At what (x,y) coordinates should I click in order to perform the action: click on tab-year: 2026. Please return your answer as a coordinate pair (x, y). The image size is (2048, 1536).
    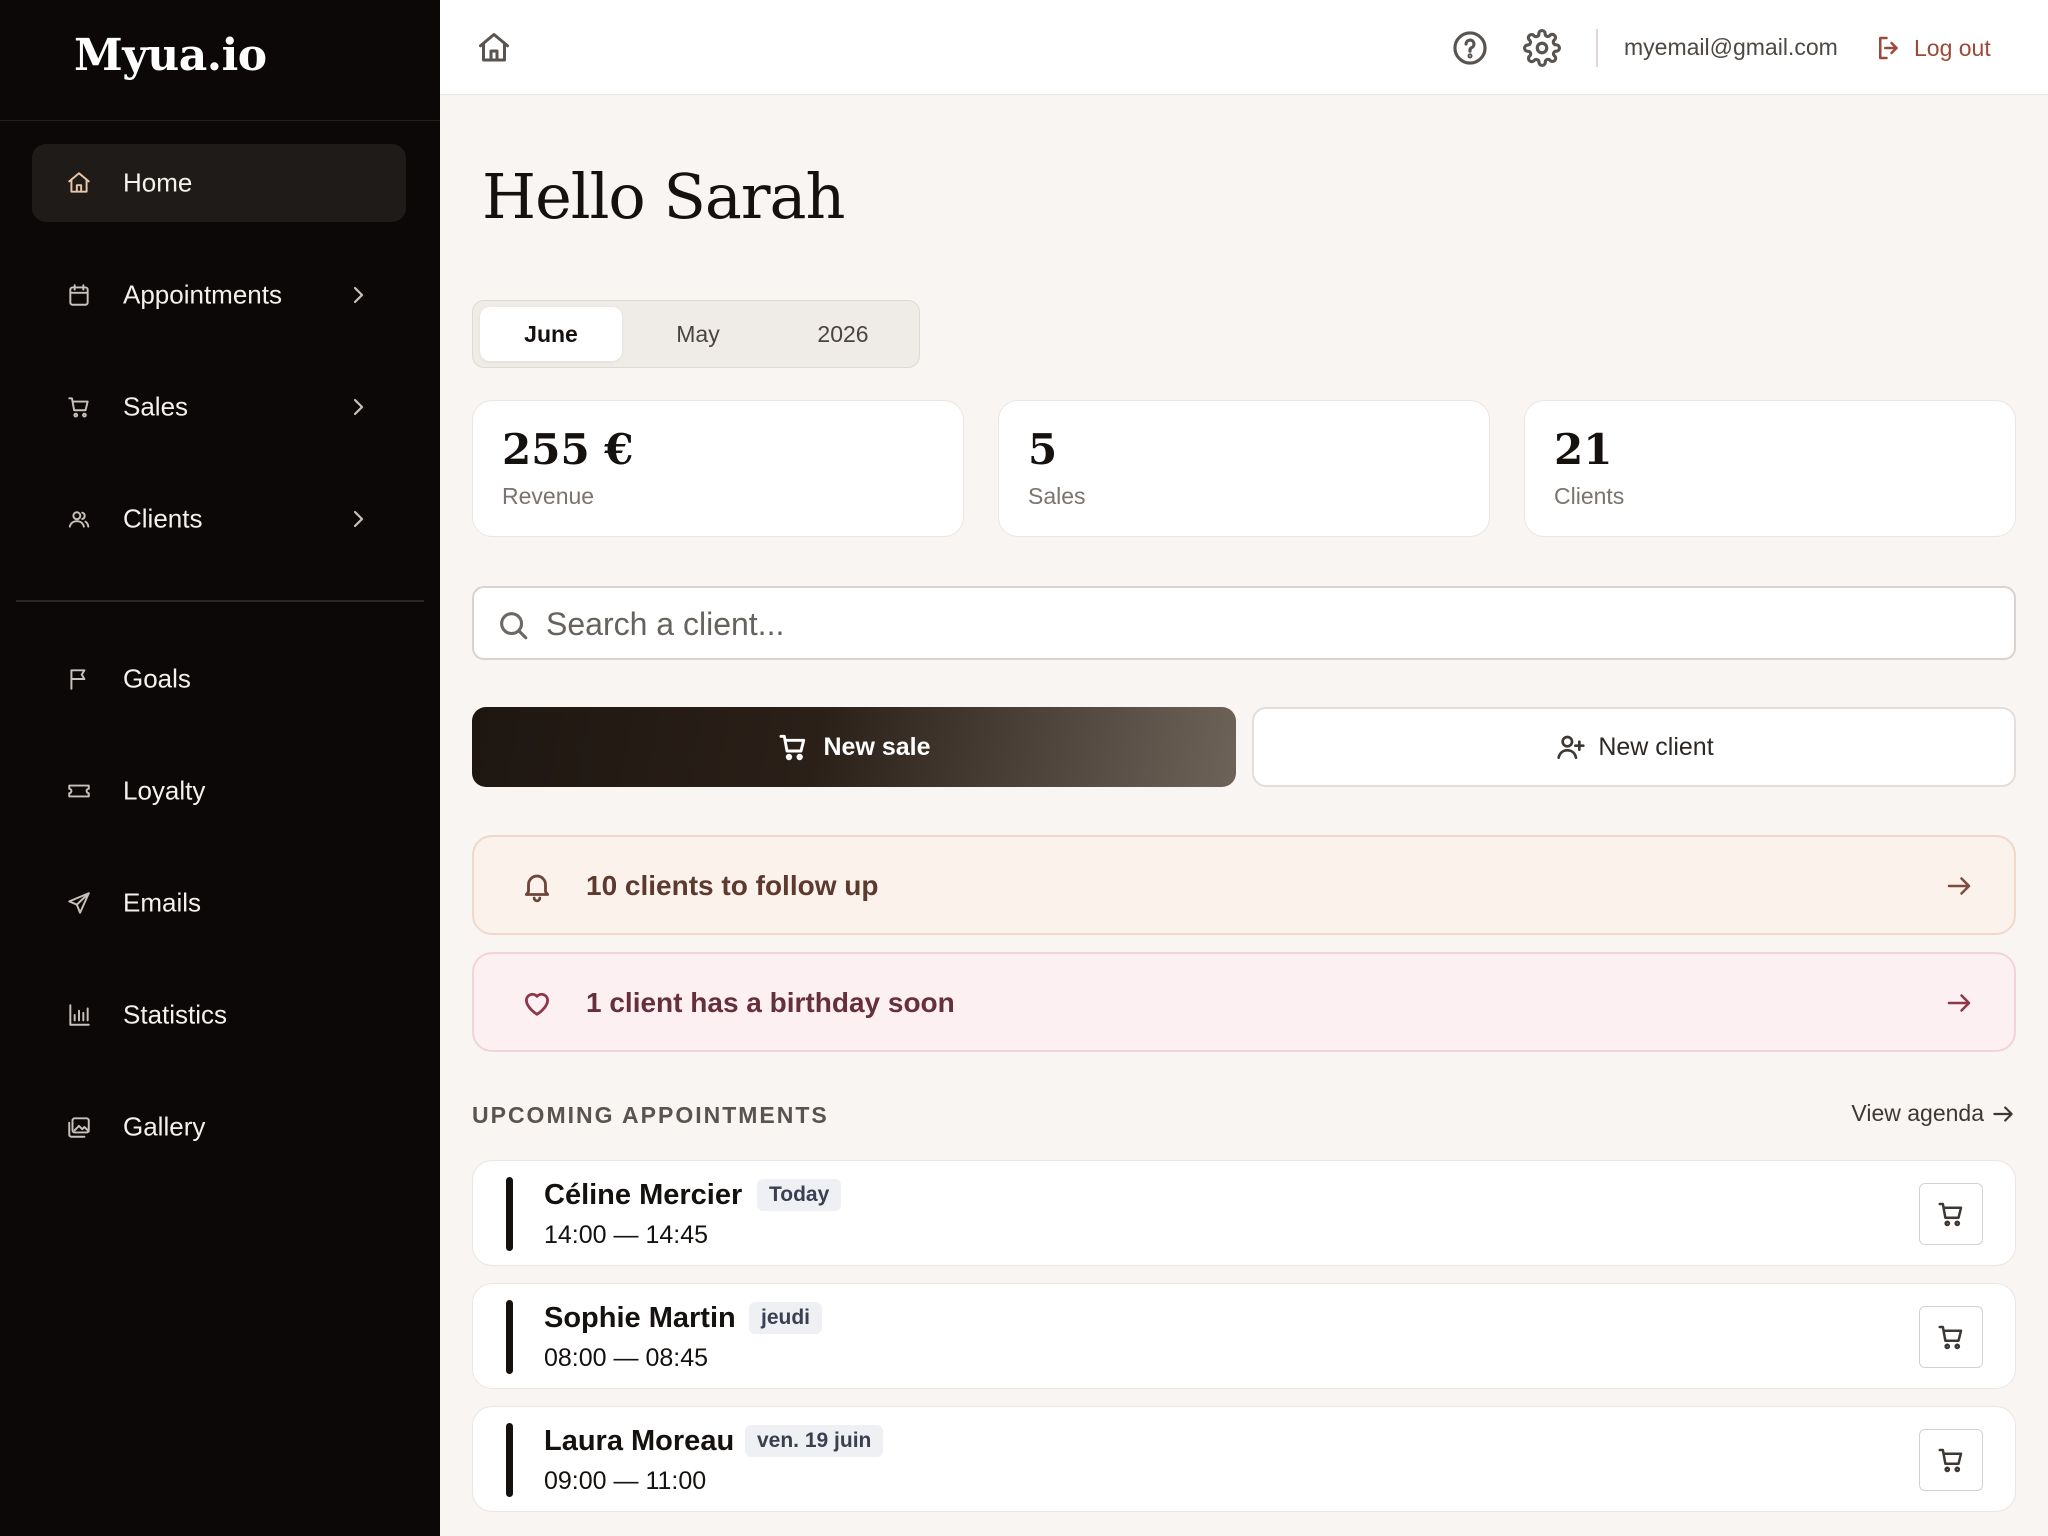
    Looking at the image, I should click on (843, 334).